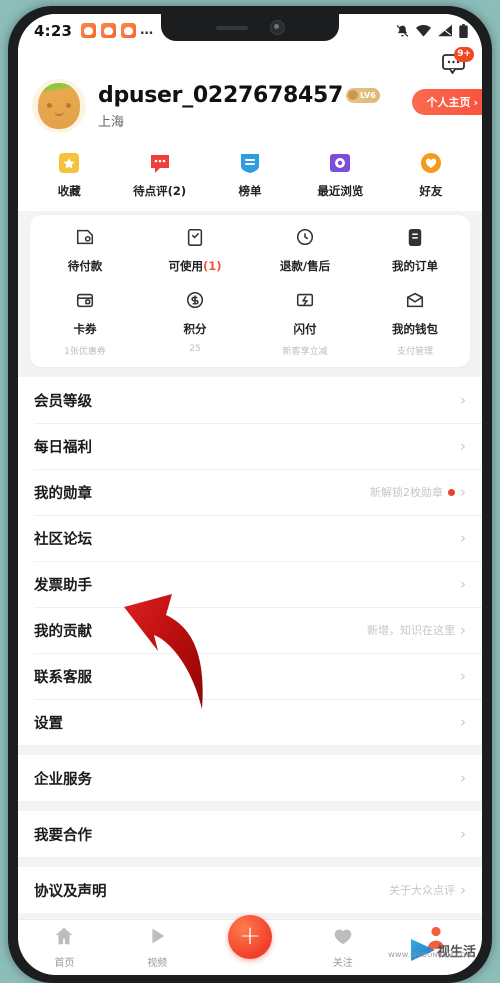 The width and height of the screenshot is (500, 983). Describe the element at coordinates (250, 834) in the screenshot. I see `list-item-cooperation: 我要合作 ›` at that location.